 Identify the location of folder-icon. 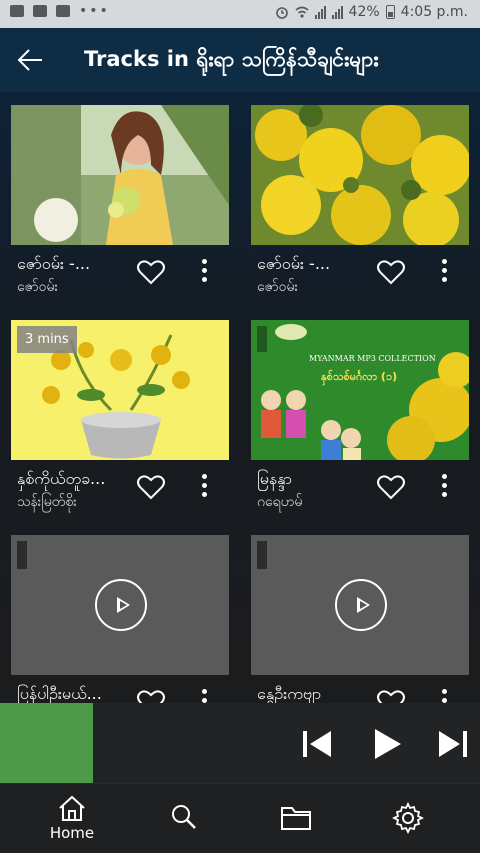
(296, 818).